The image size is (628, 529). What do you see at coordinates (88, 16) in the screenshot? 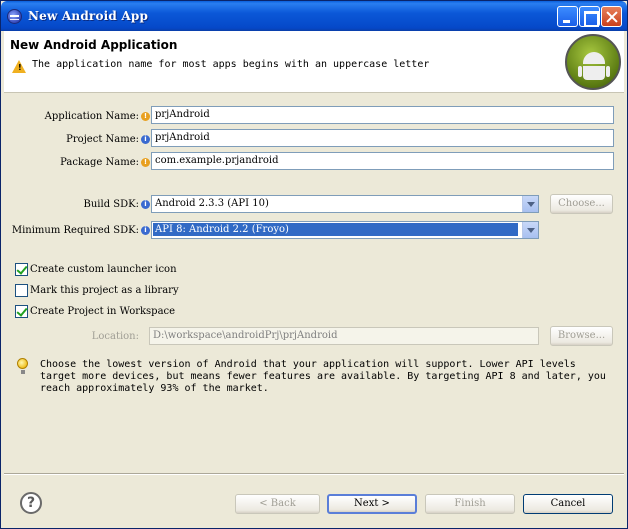
I see `window-title: New Android App` at bounding box center [88, 16].